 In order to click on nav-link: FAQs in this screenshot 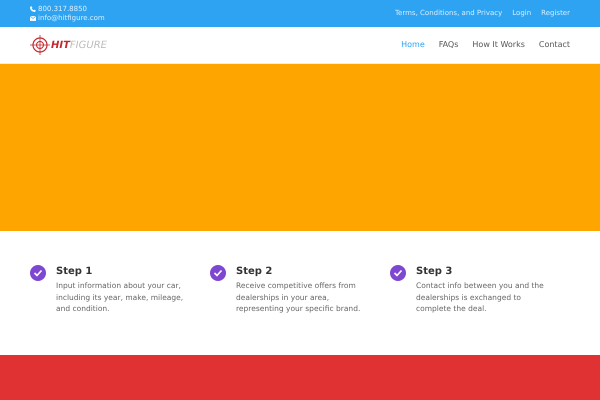, I will do `click(448, 45)`.